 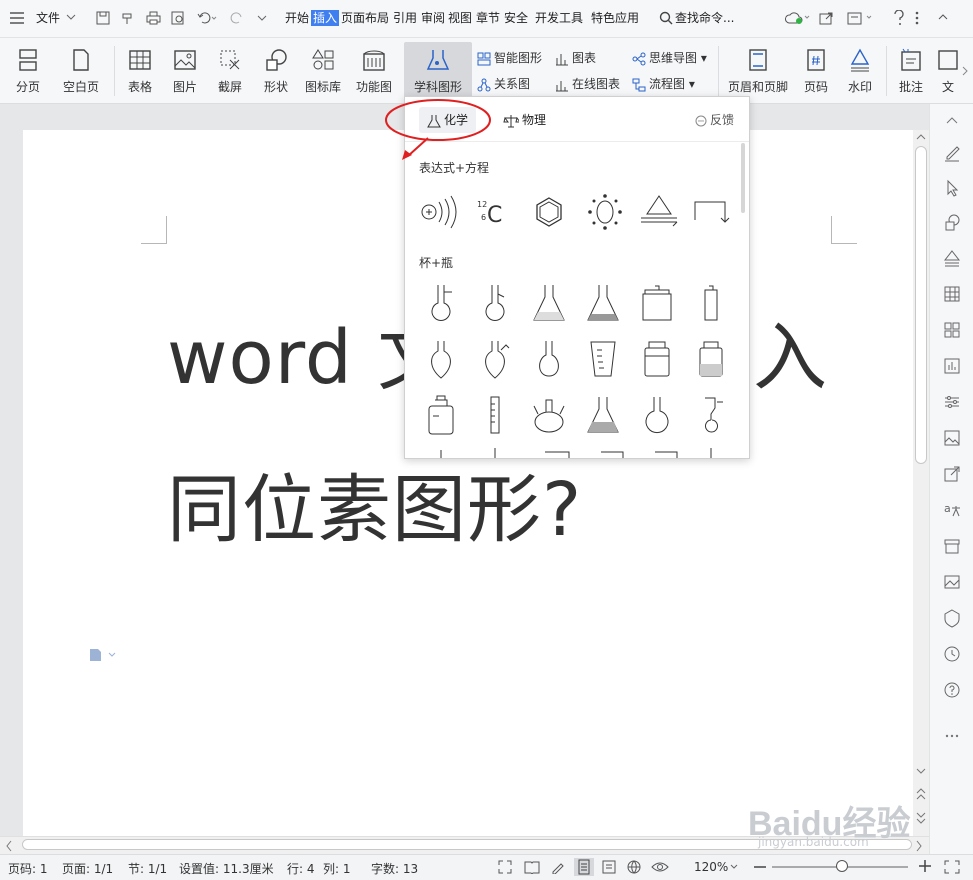 I want to click on online-chart-button: 在线图表, so click(x=587, y=84).